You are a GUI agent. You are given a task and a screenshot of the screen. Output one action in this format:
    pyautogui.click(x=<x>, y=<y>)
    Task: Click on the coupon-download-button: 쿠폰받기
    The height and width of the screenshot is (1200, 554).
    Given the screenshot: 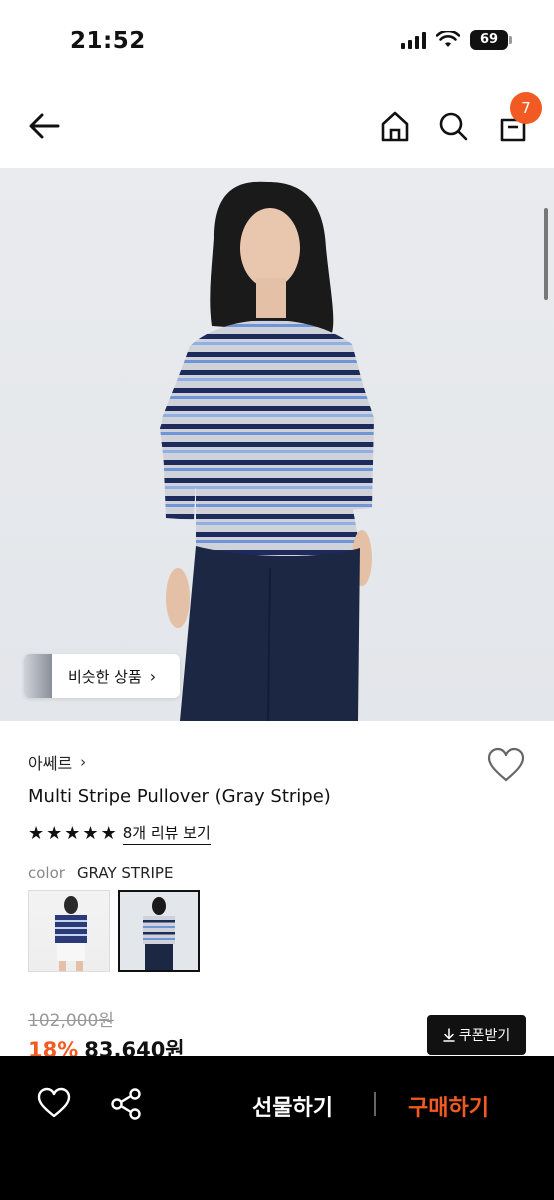 What is the action you would take?
    pyautogui.click(x=476, y=1035)
    